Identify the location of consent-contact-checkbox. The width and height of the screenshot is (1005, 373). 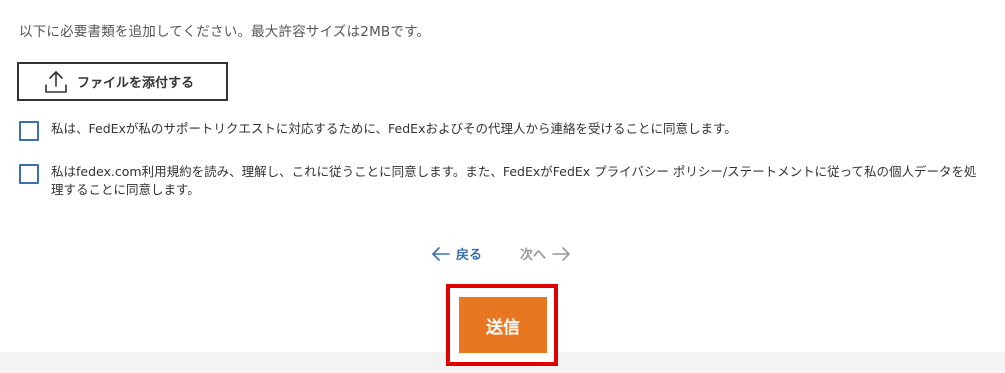
(29, 131).